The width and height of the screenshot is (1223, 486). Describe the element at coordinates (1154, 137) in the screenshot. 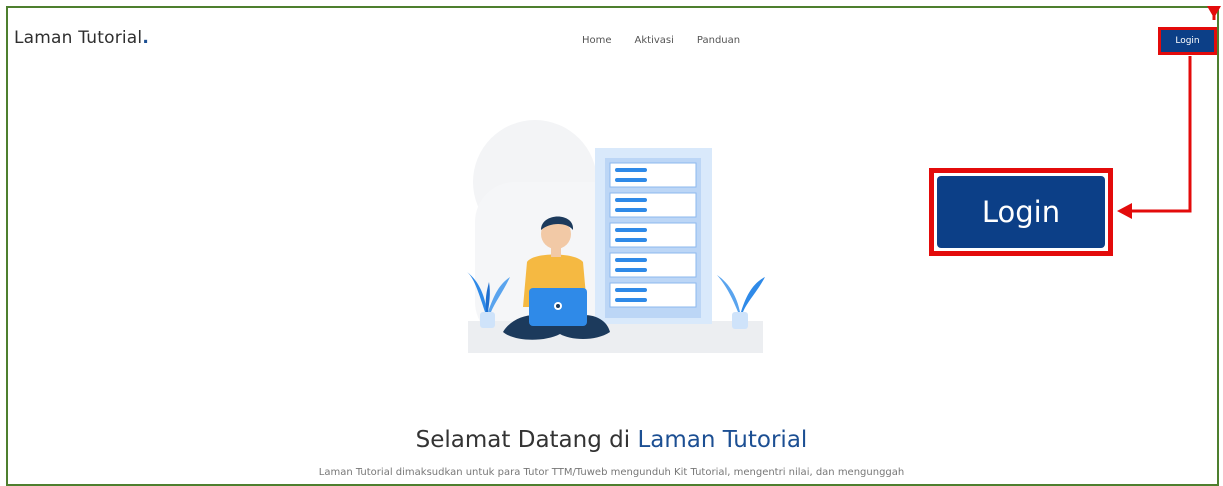

I see `arrow-to-zoom` at that location.